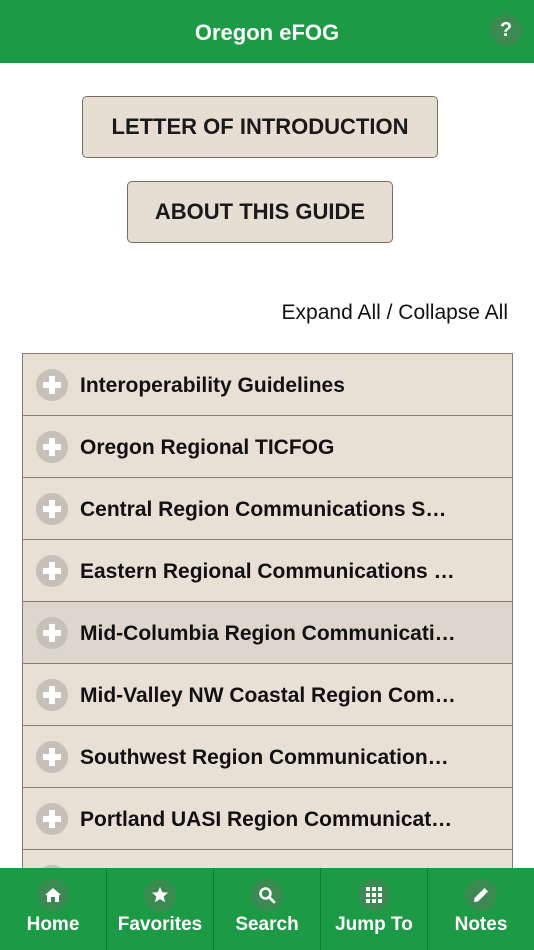 The image size is (534, 950). I want to click on tab-search: Search, so click(267, 909).